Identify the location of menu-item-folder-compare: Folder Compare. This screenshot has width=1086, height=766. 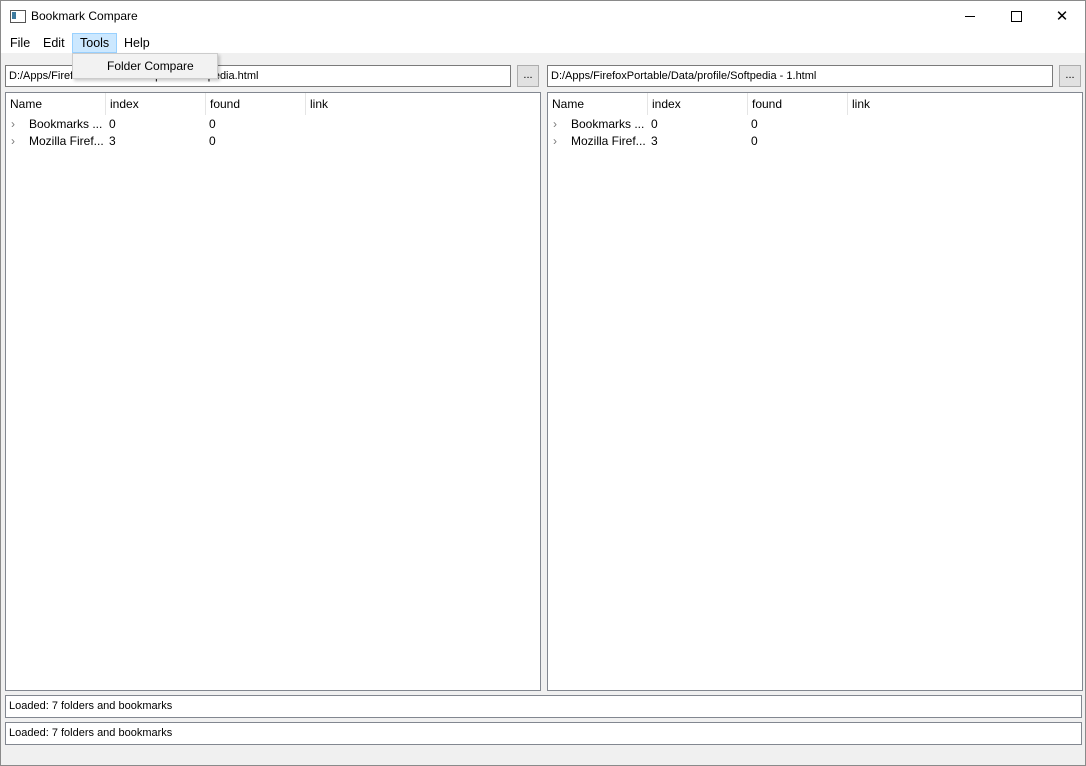
(150, 66).